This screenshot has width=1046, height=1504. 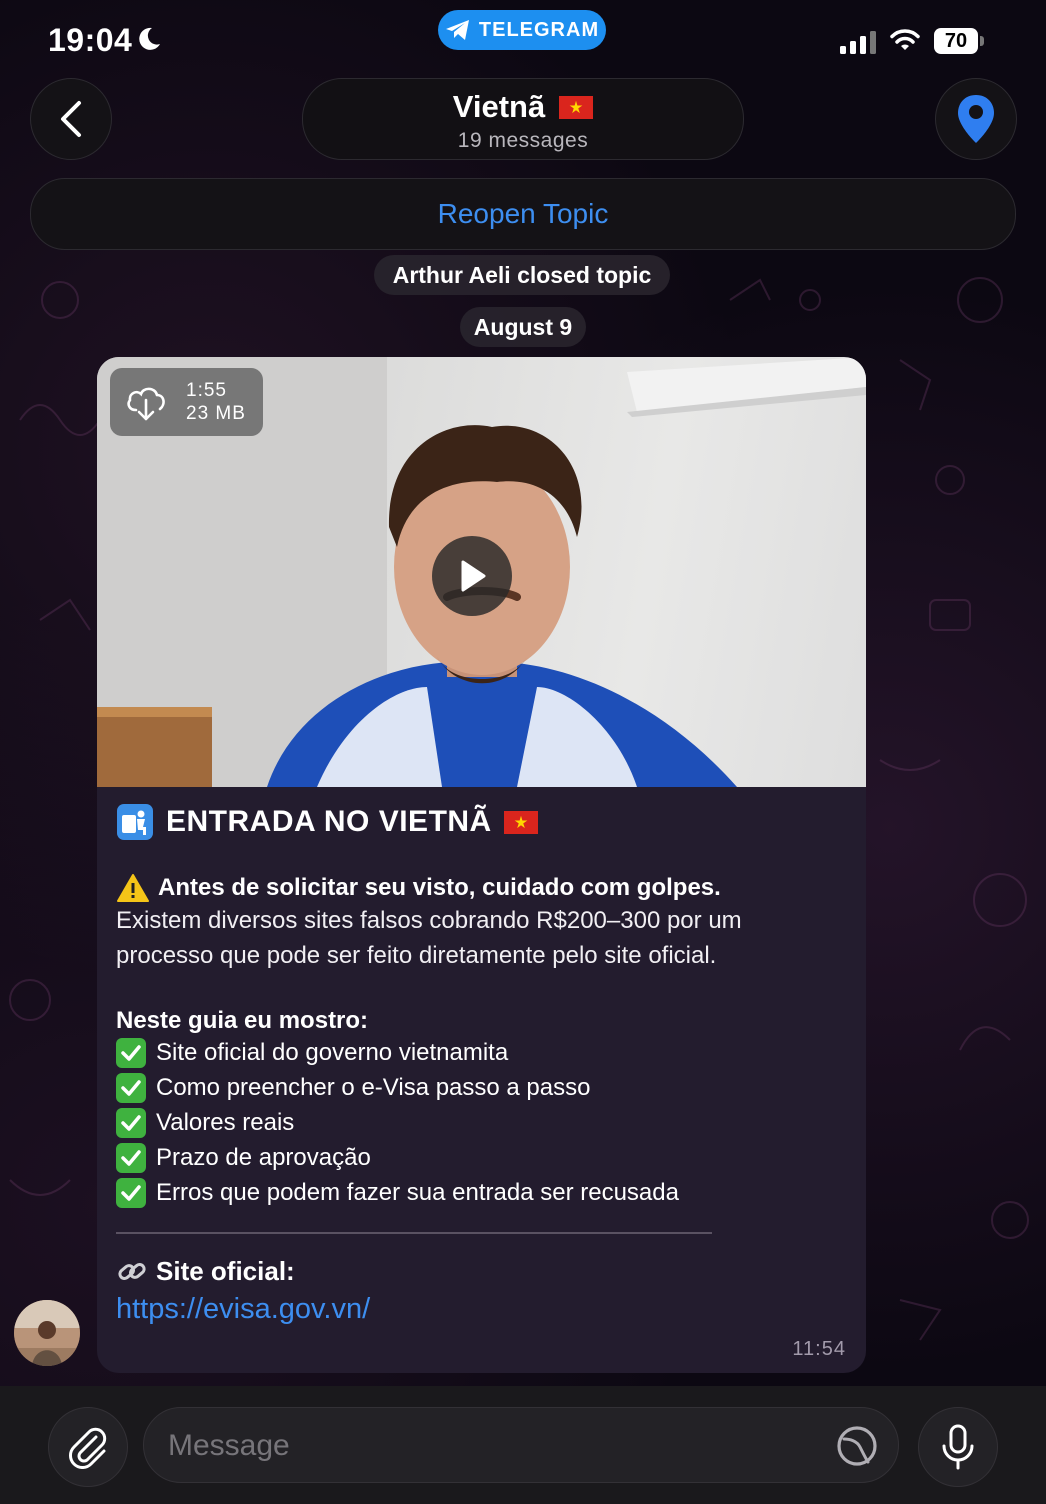 What do you see at coordinates (522, 275) in the screenshot?
I see `service-message-closed: Arthur Aeli closed topic` at bounding box center [522, 275].